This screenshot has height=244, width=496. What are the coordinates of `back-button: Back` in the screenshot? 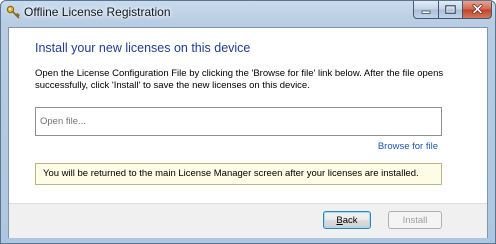 It's located at (347, 220).